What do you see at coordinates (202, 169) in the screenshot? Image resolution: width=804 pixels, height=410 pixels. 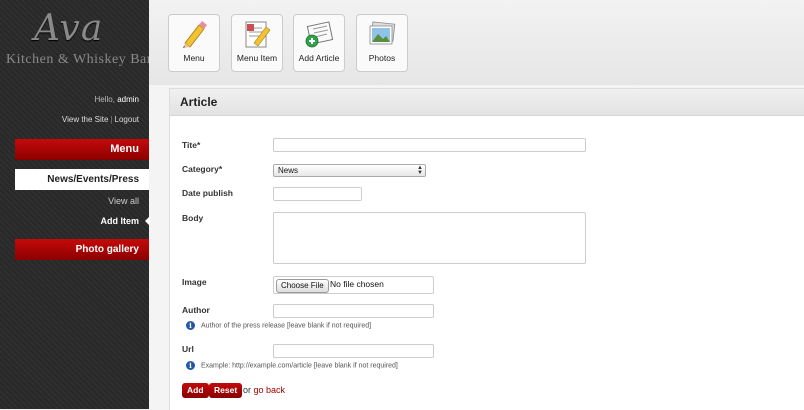 I see `category-label: Category*` at bounding box center [202, 169].